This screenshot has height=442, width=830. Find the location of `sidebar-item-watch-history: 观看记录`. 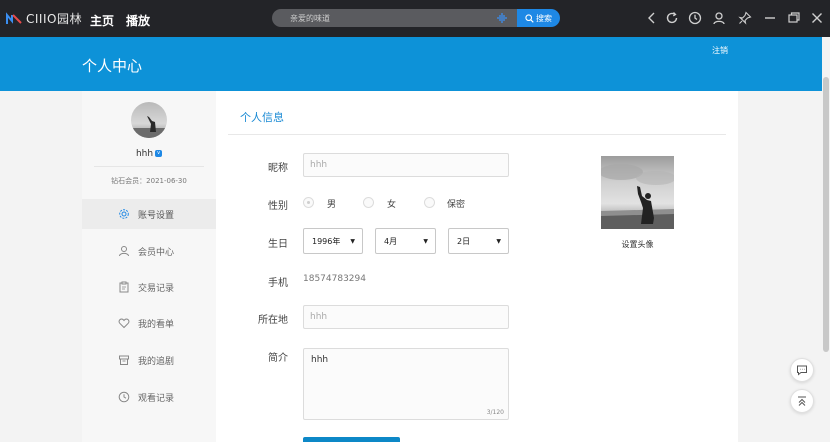

sidebar-item-watch-history: 观看记录 is located at coordinates (149, 397).